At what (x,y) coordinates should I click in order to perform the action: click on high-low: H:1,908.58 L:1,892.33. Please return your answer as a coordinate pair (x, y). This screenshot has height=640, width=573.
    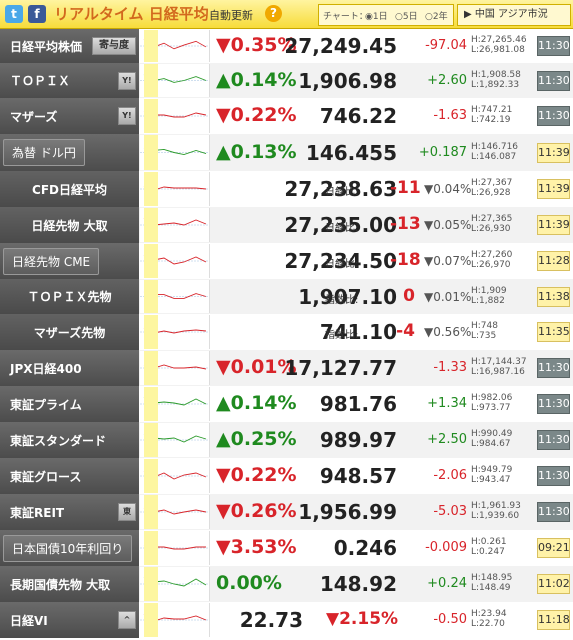
    Looking at the image, I should click on (496, 80).